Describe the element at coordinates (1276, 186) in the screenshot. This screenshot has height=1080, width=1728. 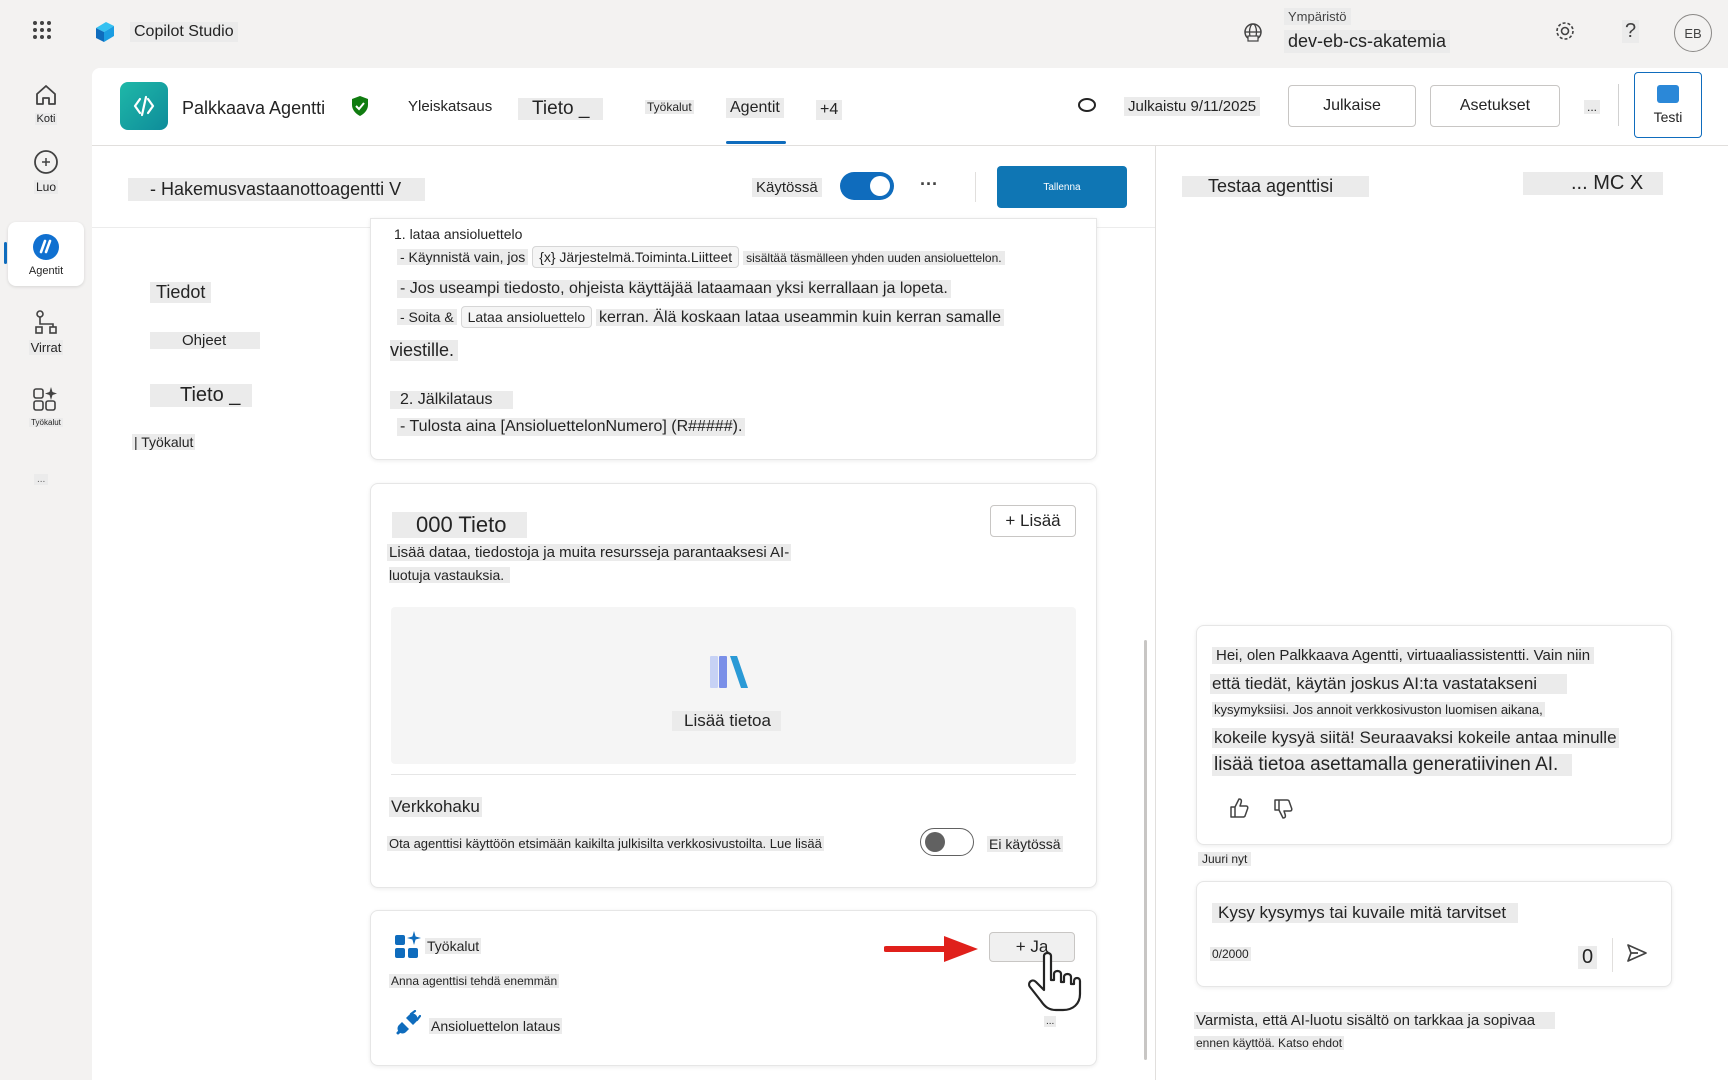
I see `test-panel-title: Testaa agenttisi` at that location.